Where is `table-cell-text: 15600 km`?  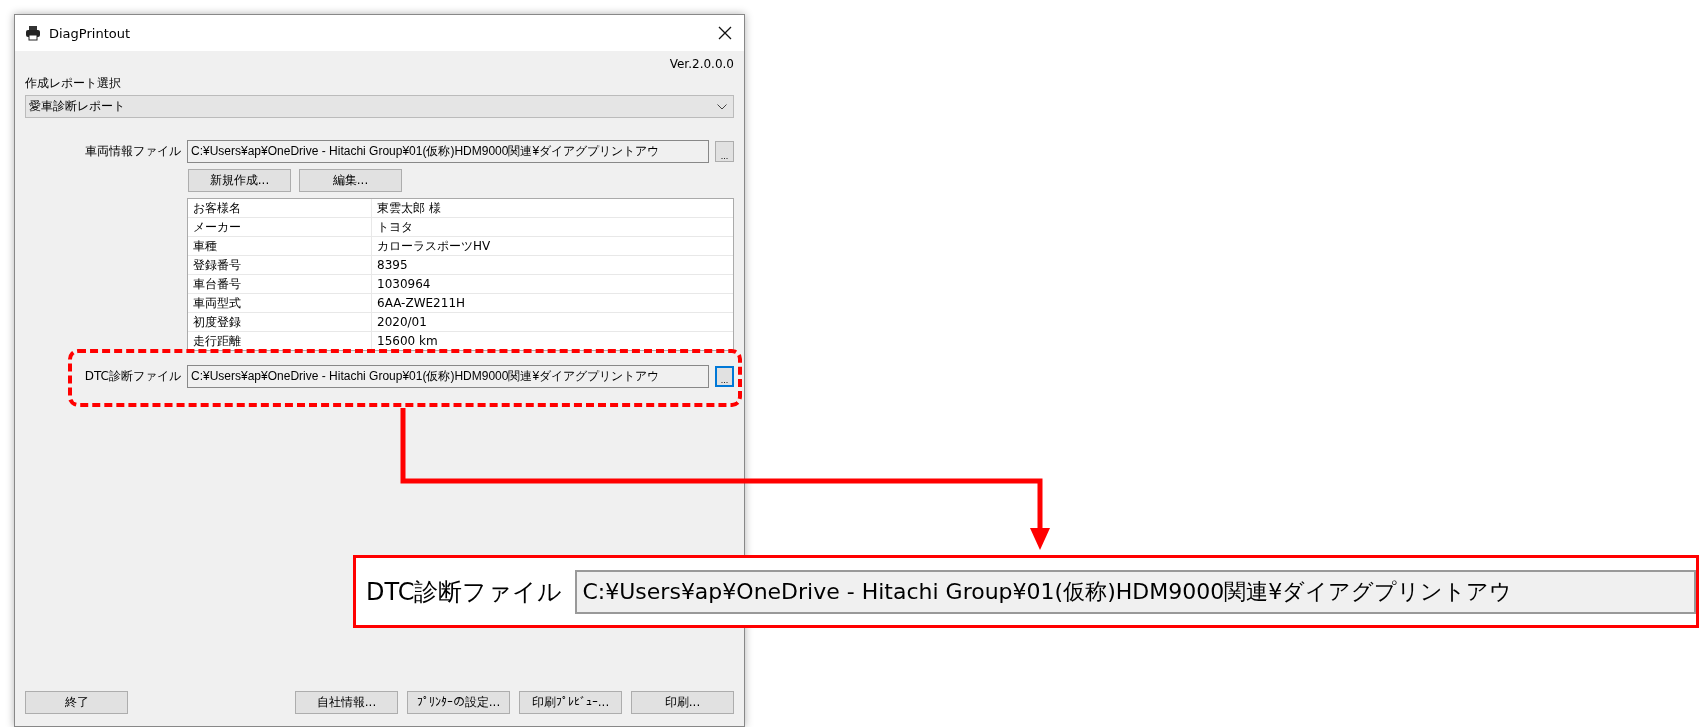
table-cell-text: 15600 km is located at coordinates (407, 341).